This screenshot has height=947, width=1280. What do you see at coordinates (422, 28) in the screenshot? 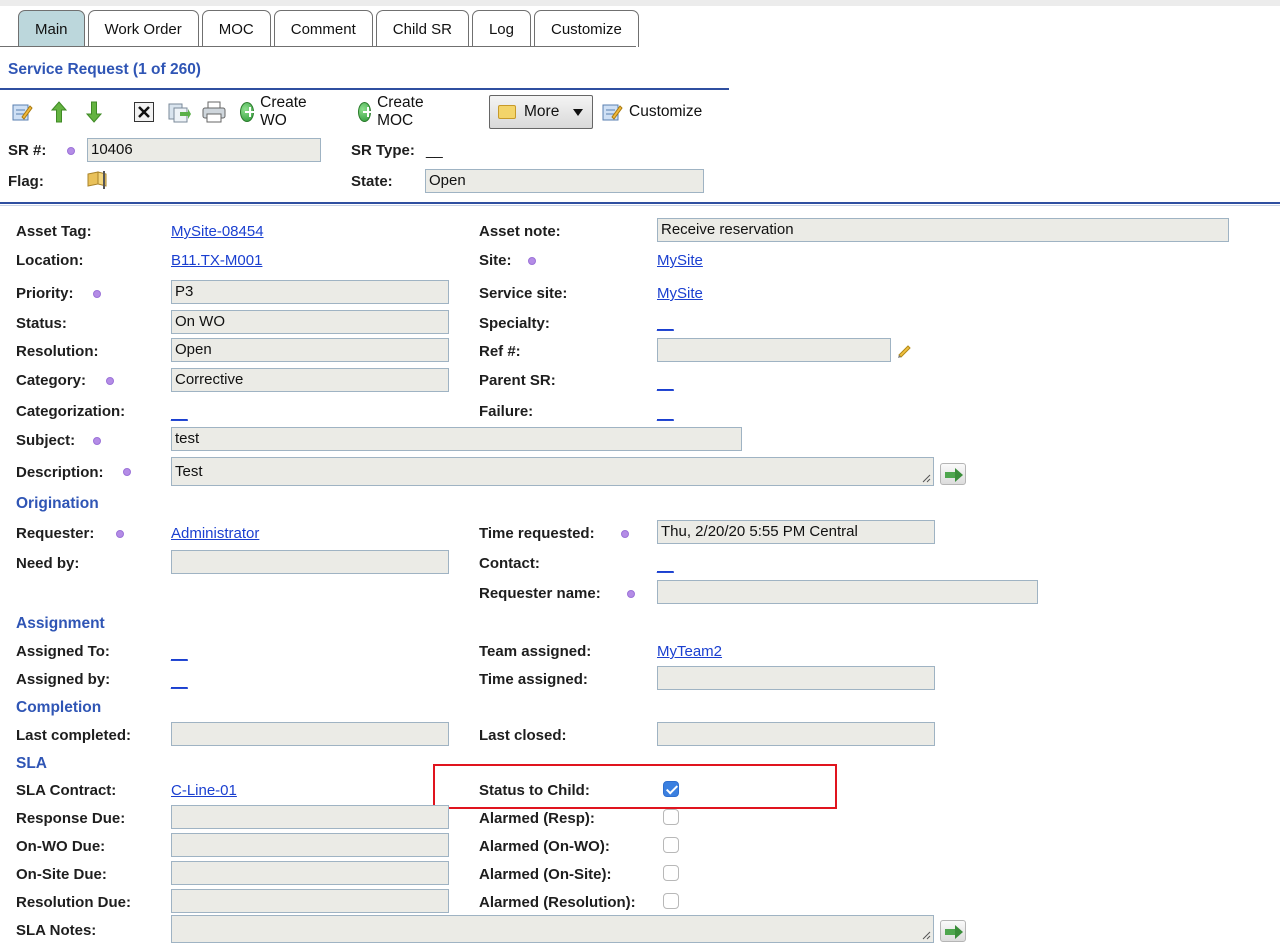
I see `tab-child-sr: Child SR` at bounding box center [422, 28].